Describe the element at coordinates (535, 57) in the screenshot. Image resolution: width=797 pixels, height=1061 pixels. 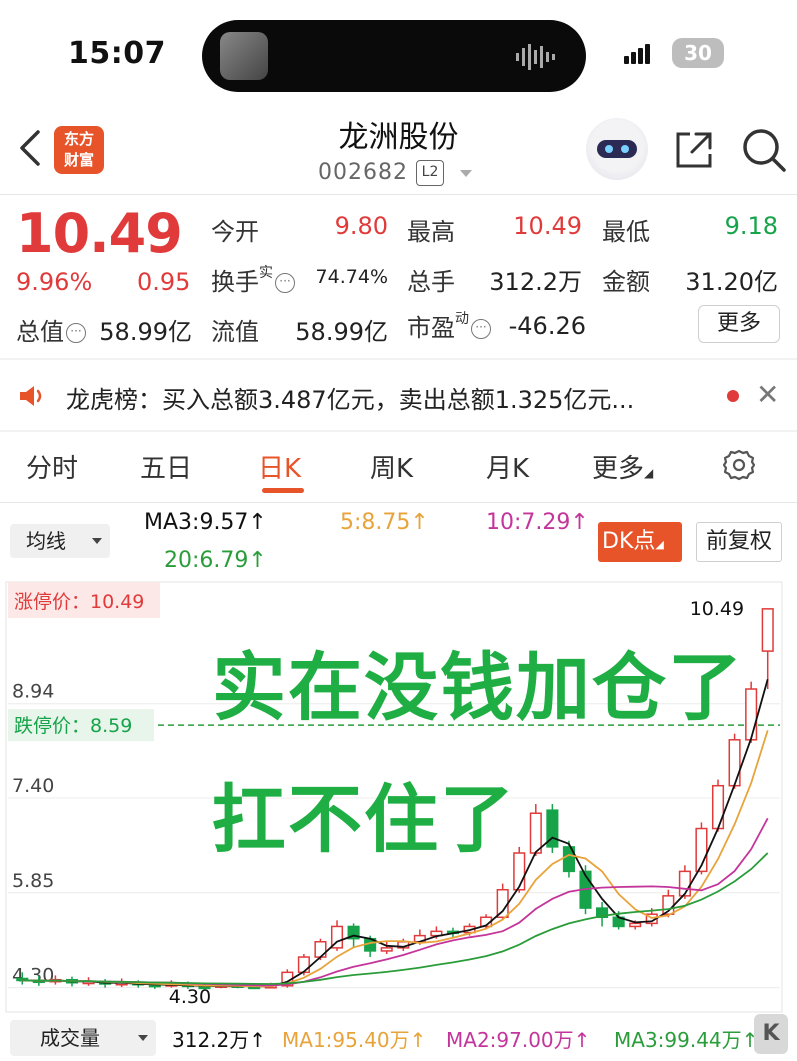
I see `audio-wave-icon` at that location.